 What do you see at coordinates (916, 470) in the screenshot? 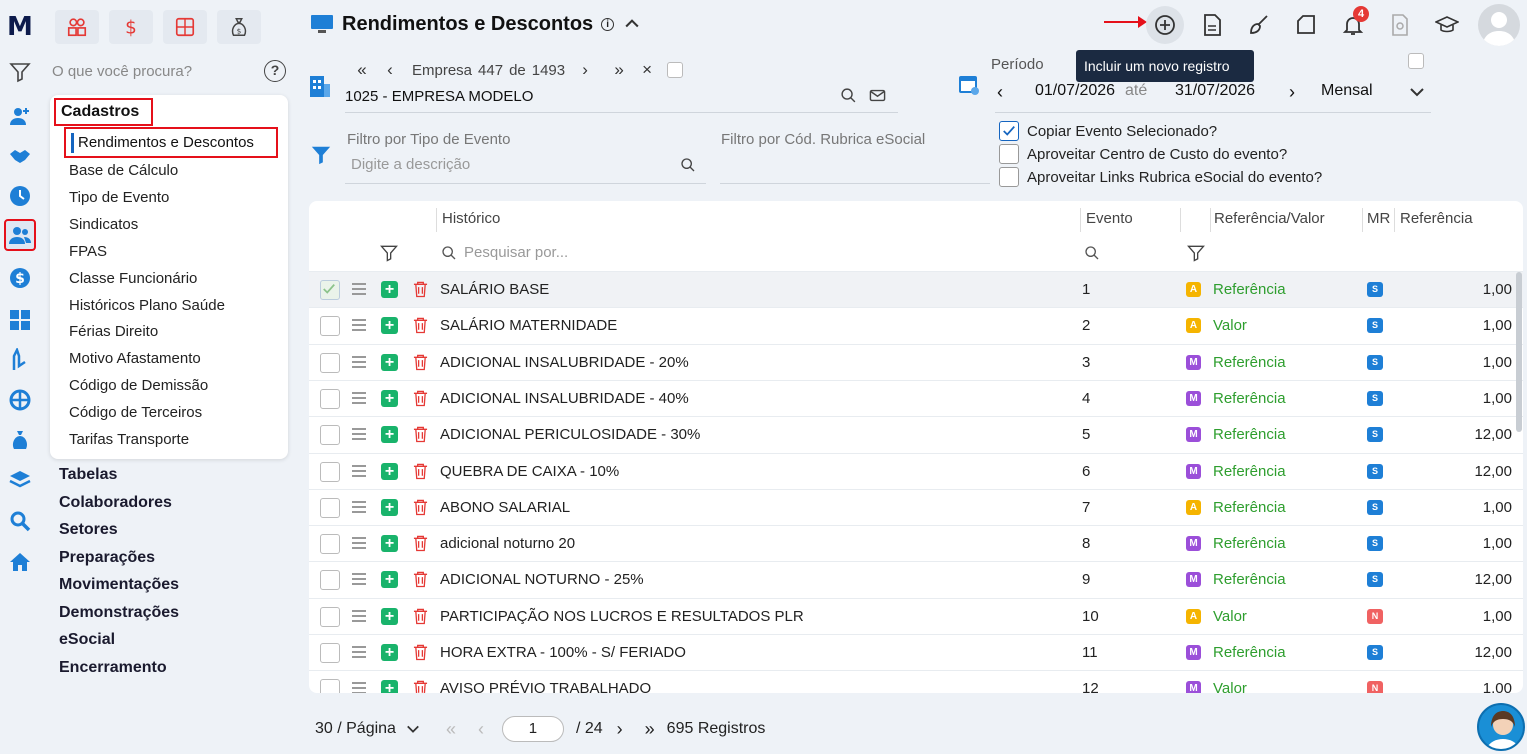
I see `table-row: + QUEBRA DE CAIXA - 10% 6 M Referência S 12,00` at bounding box center [916, 470].